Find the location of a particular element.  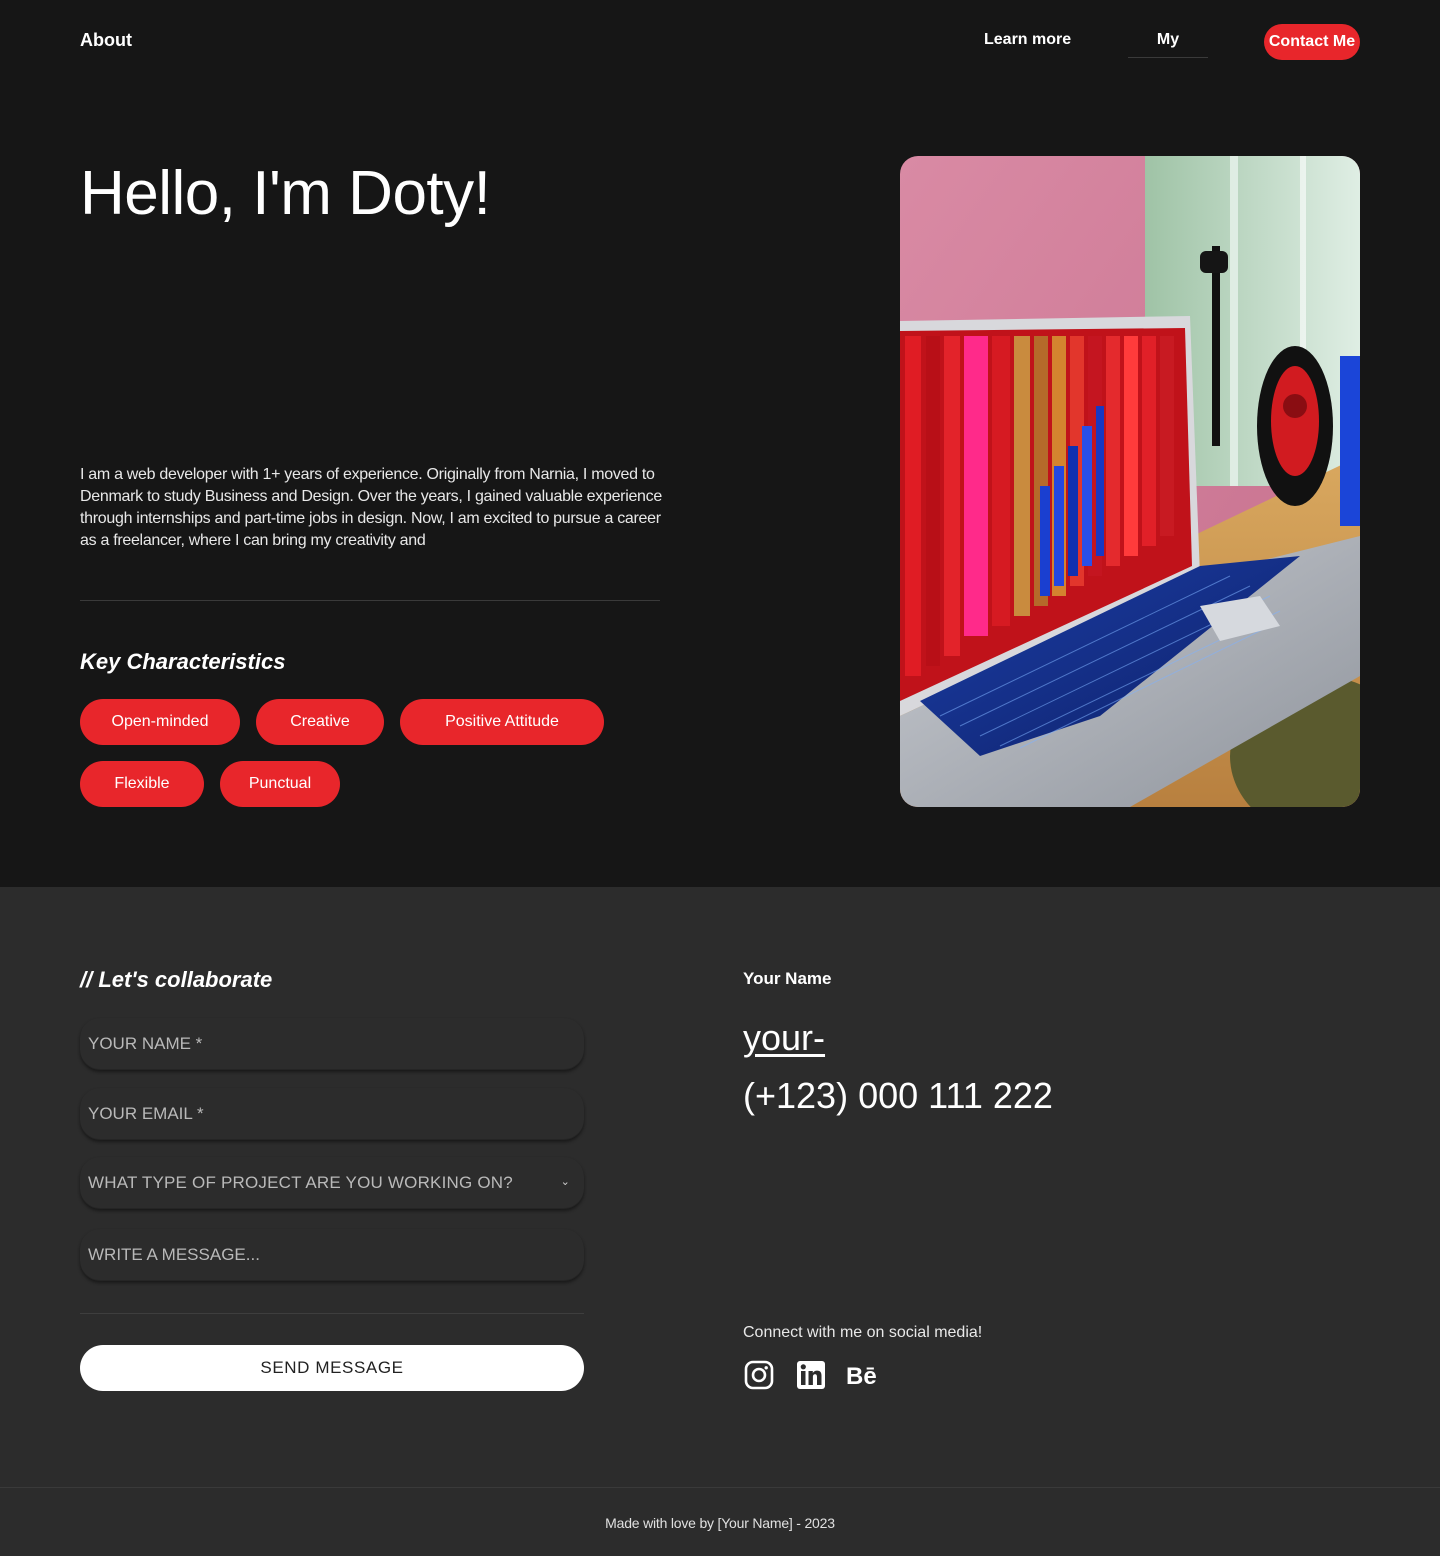

instagram-icon is located at coordinates (759, 1375).